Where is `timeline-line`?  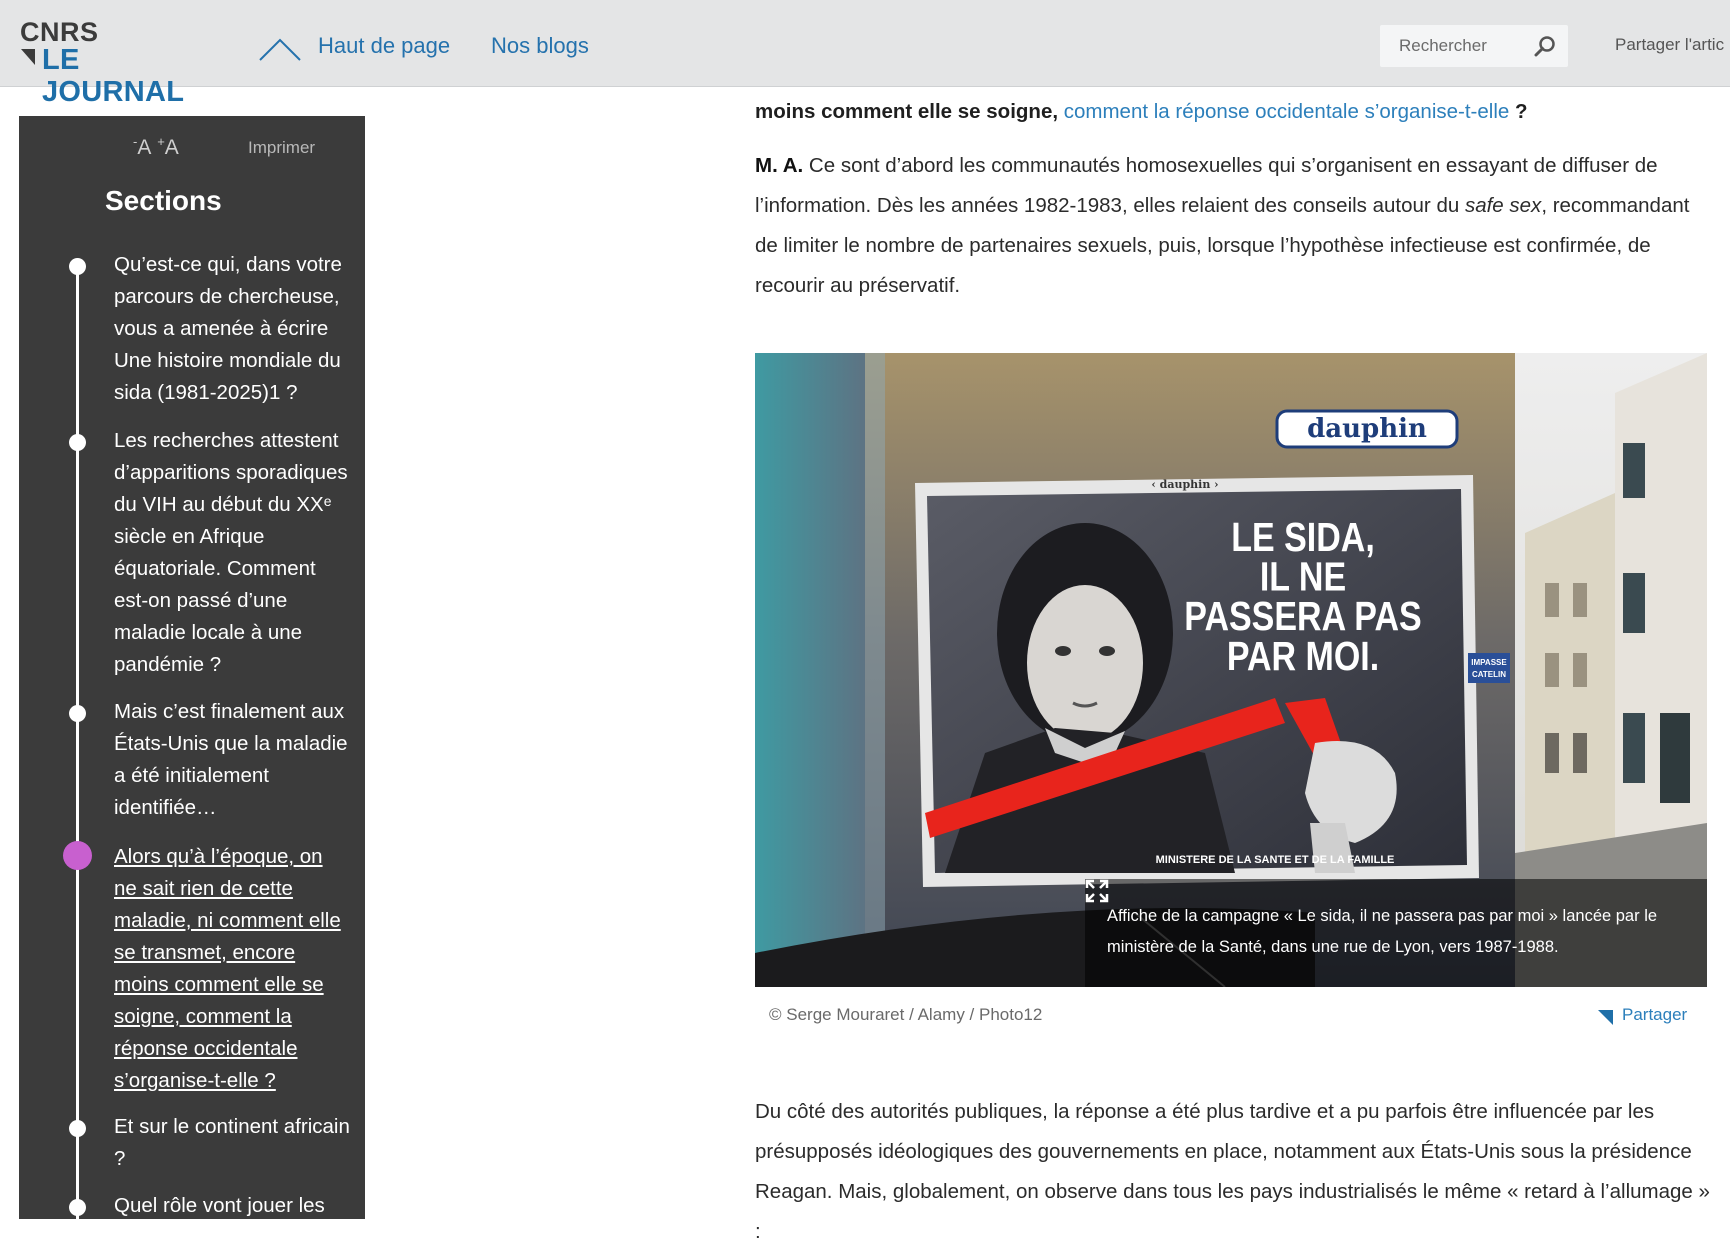 timeline-line is located at coordinates (77, 746).